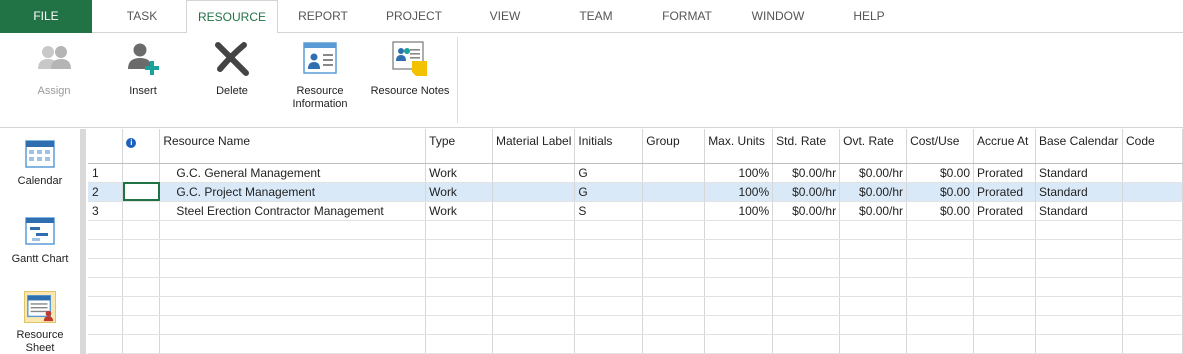 This screenshot has width=1183, height=354. I want to click on tab-task: TASK, so click(142, 16).